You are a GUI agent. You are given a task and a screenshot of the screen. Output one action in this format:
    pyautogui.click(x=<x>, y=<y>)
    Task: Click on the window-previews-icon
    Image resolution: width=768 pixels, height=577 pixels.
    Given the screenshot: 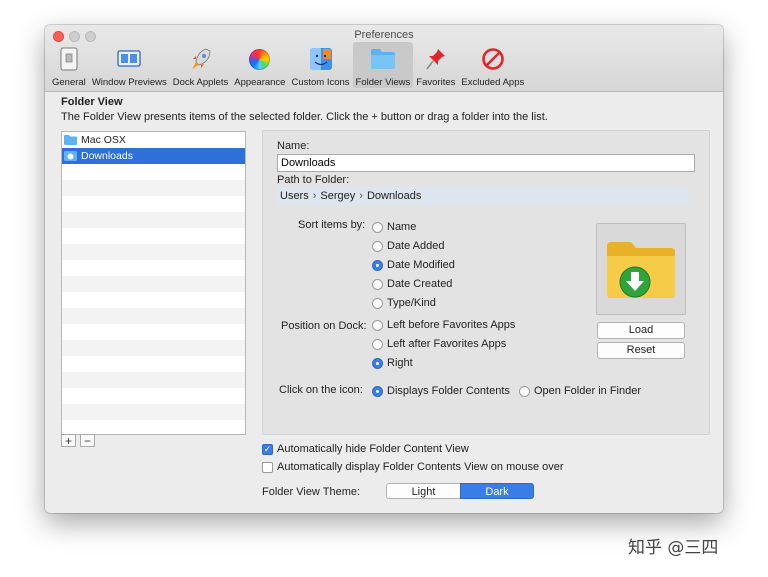 What is the action you would take?
    pyautogui.click(x=129, y=59)
    